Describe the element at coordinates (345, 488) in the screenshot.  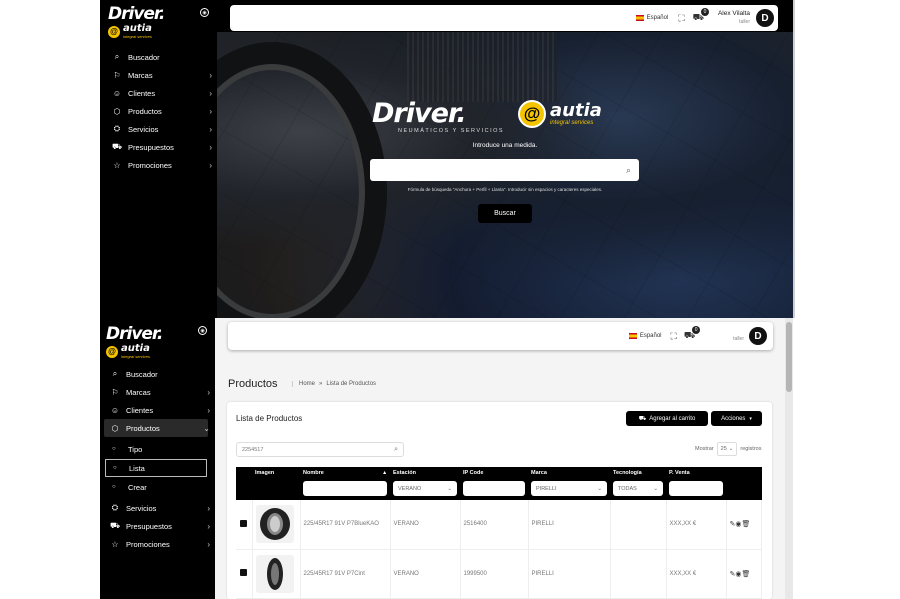
I see `filter-nombre-input` at that location.